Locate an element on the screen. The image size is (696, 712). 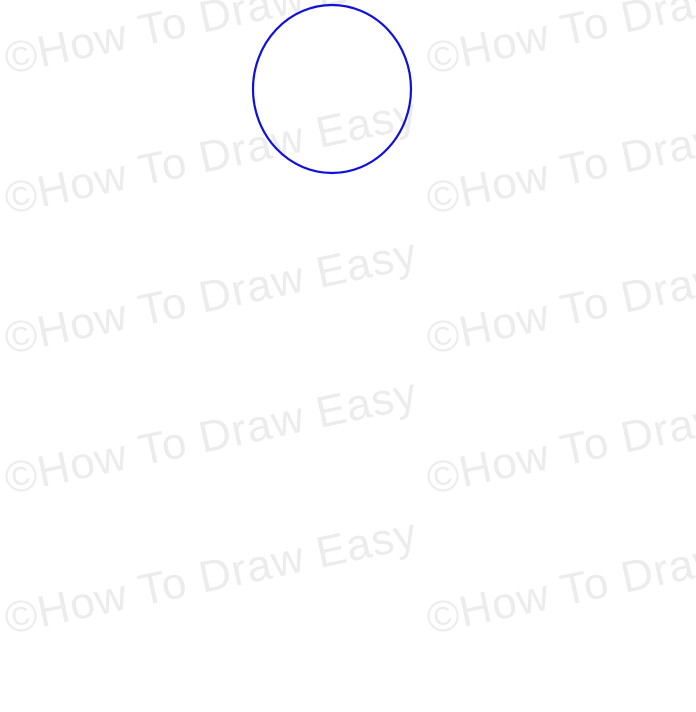
drawing-svg is located at coordinates (332, 89).